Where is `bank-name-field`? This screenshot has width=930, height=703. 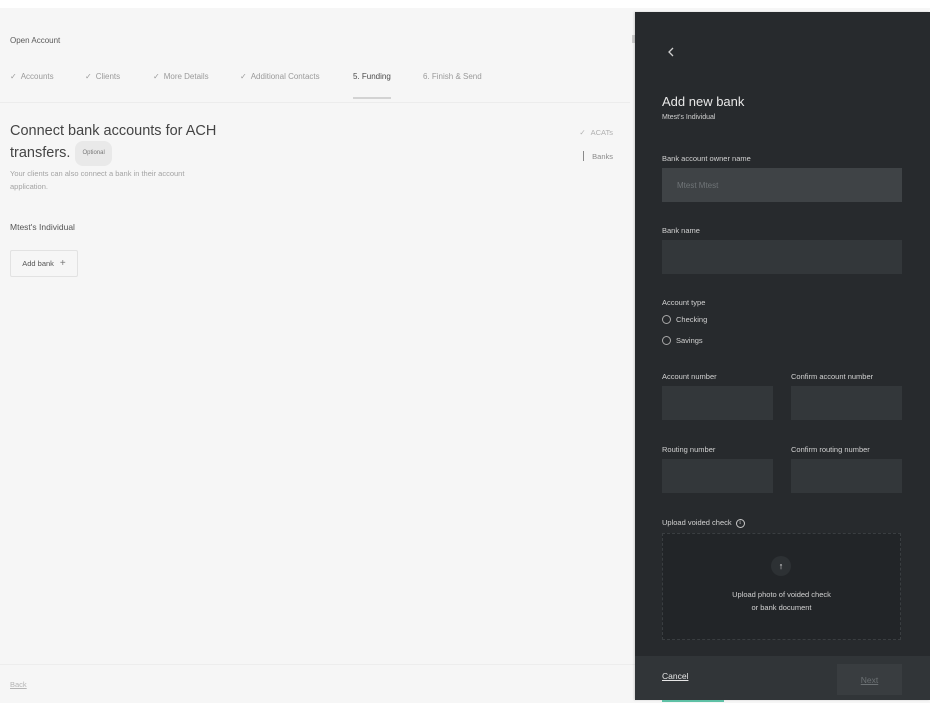
bank-name-field is located at coordinates (782, 257).